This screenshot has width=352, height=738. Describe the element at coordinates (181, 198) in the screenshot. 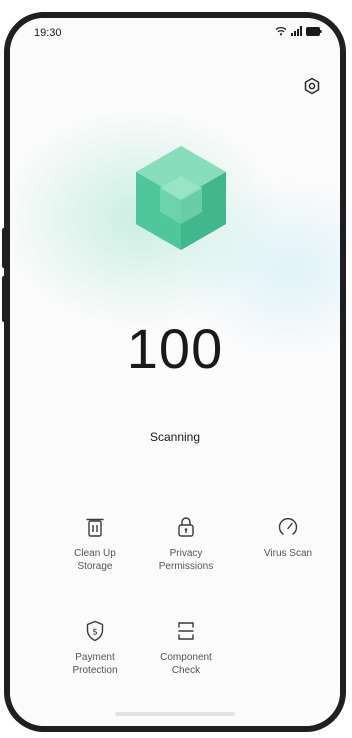

I see `cube-icon` at that location.